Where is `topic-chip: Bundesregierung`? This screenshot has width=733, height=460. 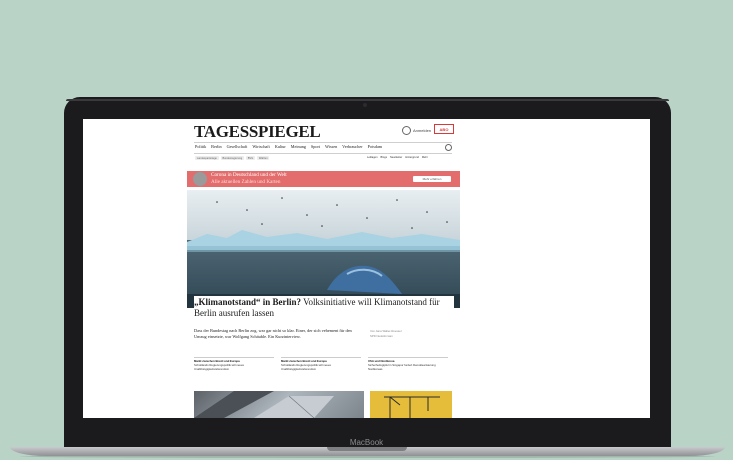
topic-chip: Bundesregierung is located at coordinates (232, 158).